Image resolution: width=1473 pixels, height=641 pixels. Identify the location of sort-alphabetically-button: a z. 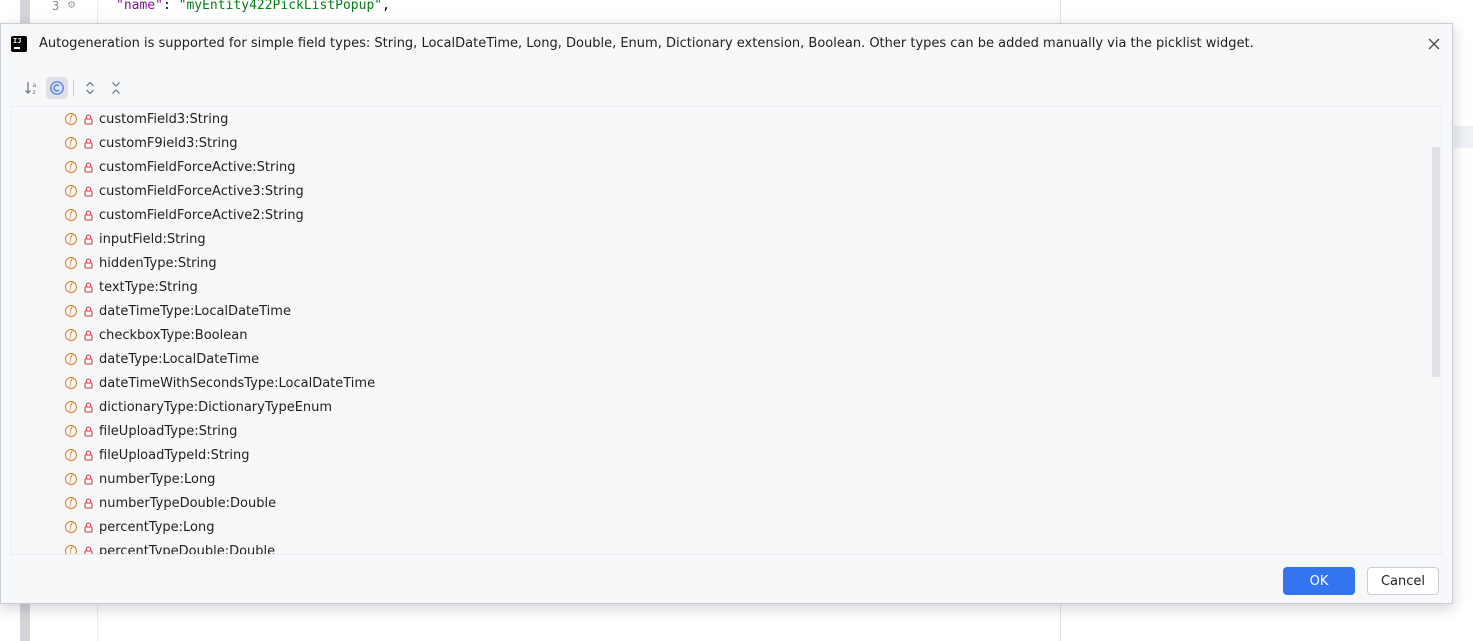
(32, 88).